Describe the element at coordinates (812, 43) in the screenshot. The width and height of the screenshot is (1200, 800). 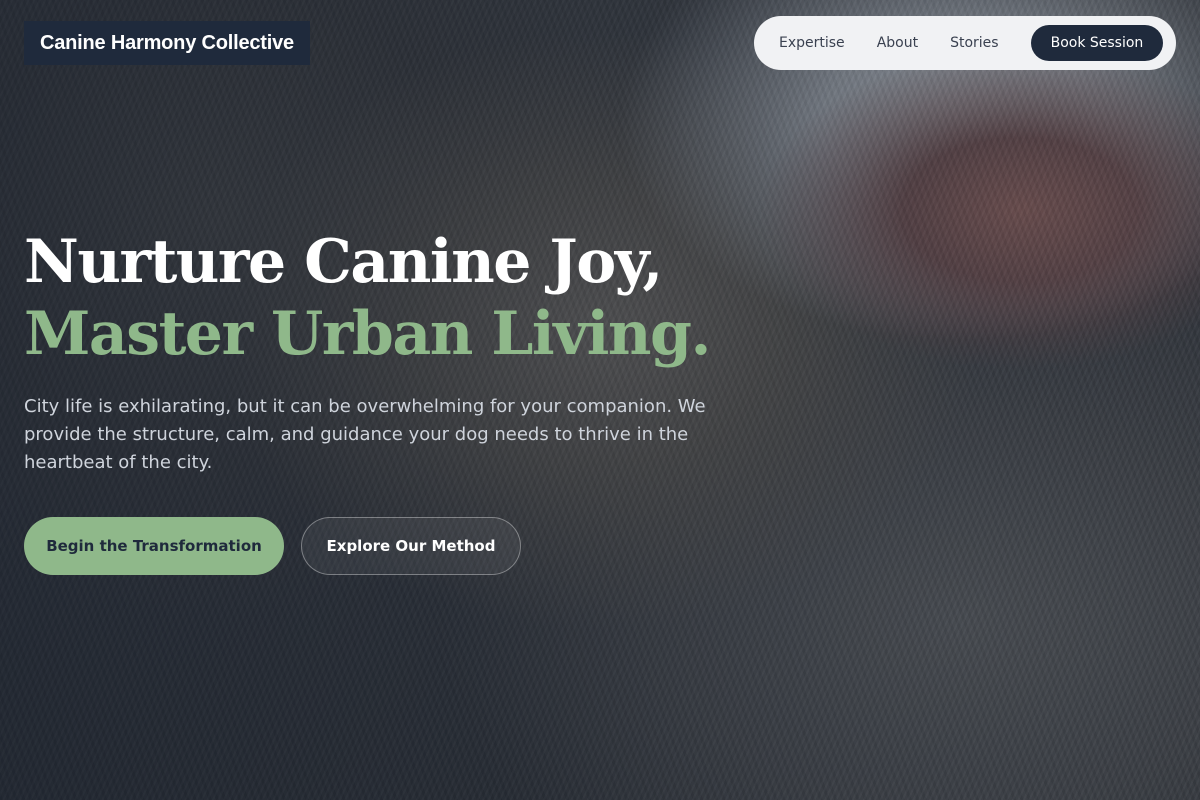
I see `nav-link-expertise: Expertise` at that location.